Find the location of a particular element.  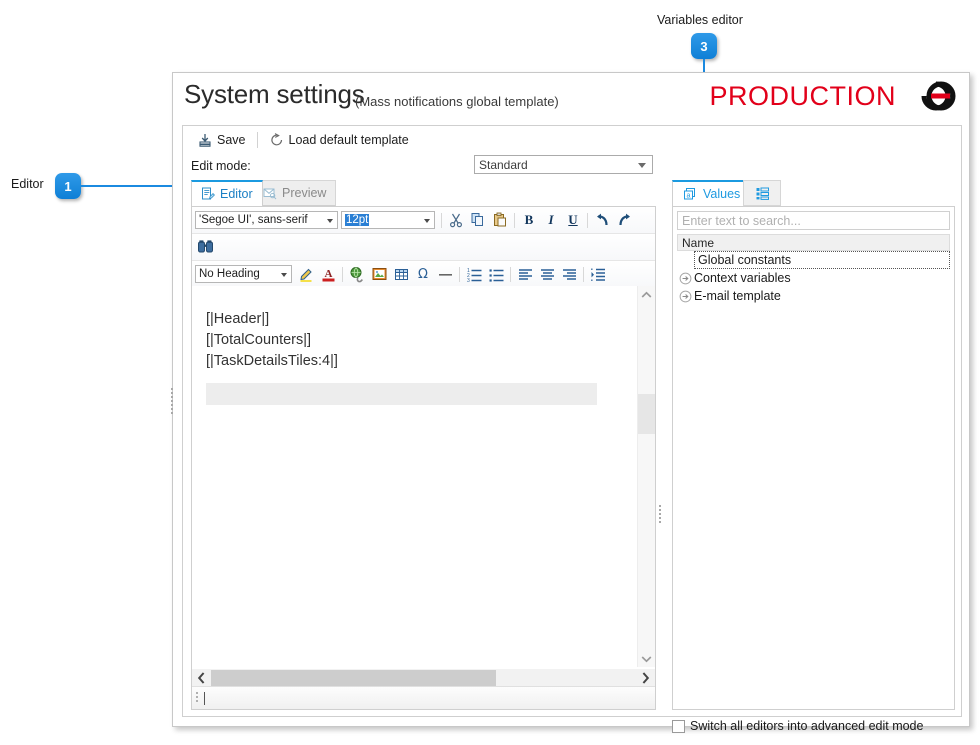

tab-preview-label: Preview is located at coordinates (304, 193).